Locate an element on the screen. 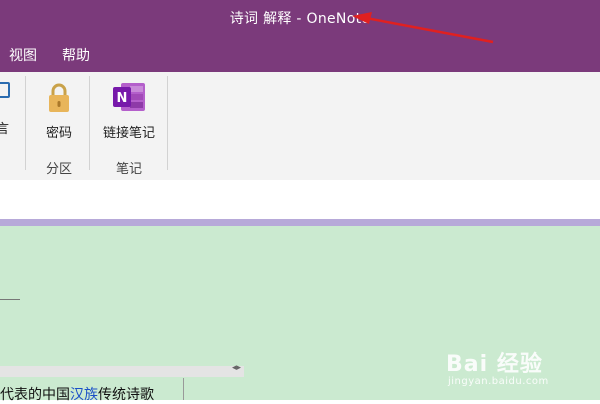  password-button: 密码 is located at coordinates (59, 109).